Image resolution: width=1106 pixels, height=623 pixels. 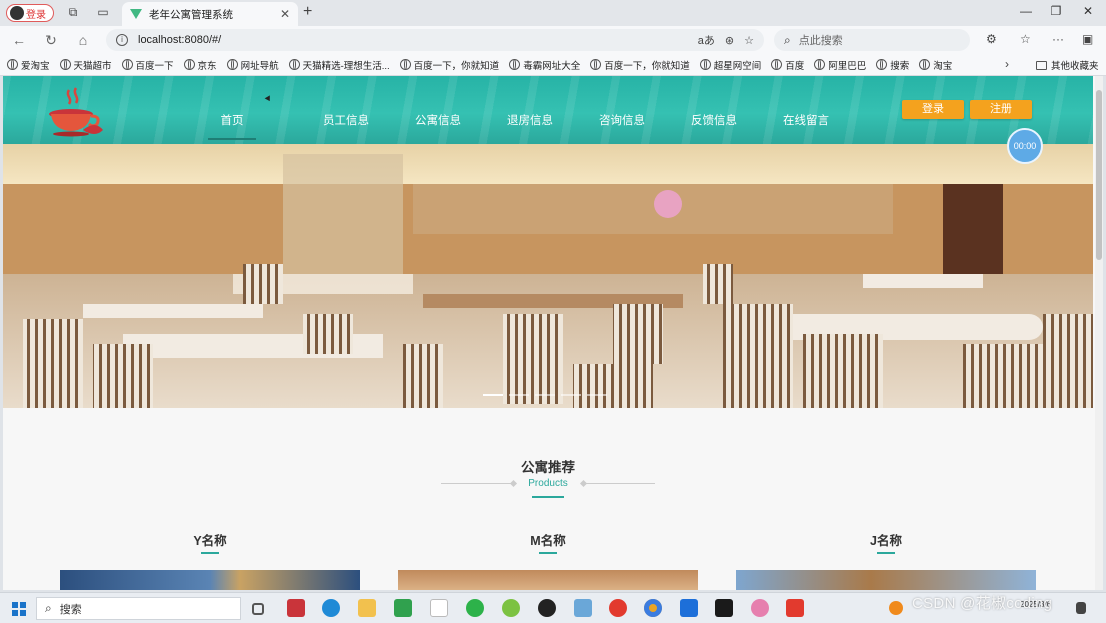 What do you see at coordinates (840, 65) in the screenshot?
I see `favorite-item: 阿里巴巴` at bounding box center [840, 65].